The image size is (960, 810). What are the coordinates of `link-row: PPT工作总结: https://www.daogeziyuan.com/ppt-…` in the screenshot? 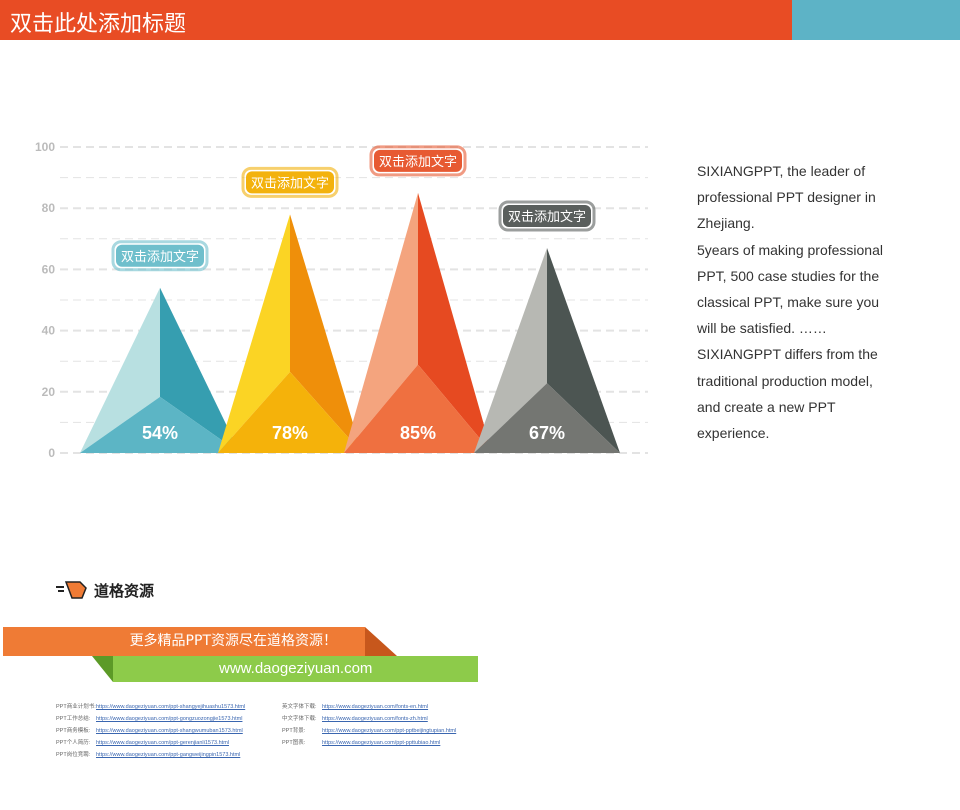 It's located at (150, 719).